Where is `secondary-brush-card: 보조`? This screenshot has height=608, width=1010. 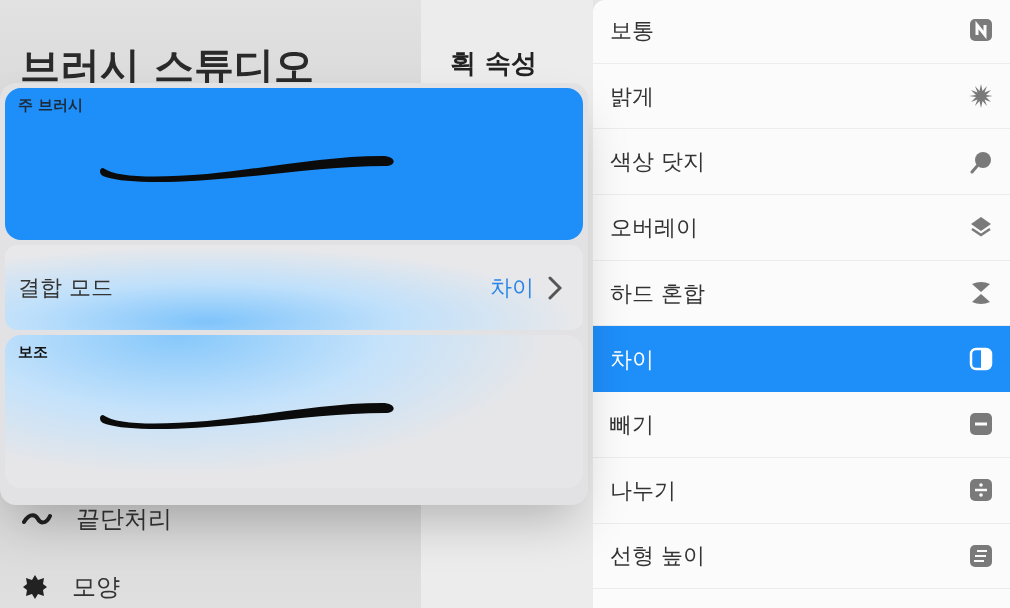 secondary-brush-card: 보조 is located at coordinates (294, 411).